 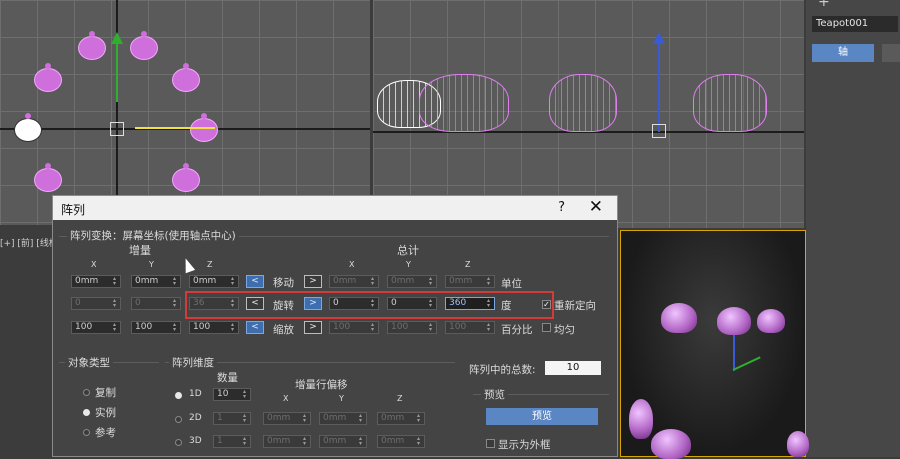 What do you see at coordinates (214, 327) in the screenshot?
I see `scale-inc-z: 100` at bounding box center [214, 327].